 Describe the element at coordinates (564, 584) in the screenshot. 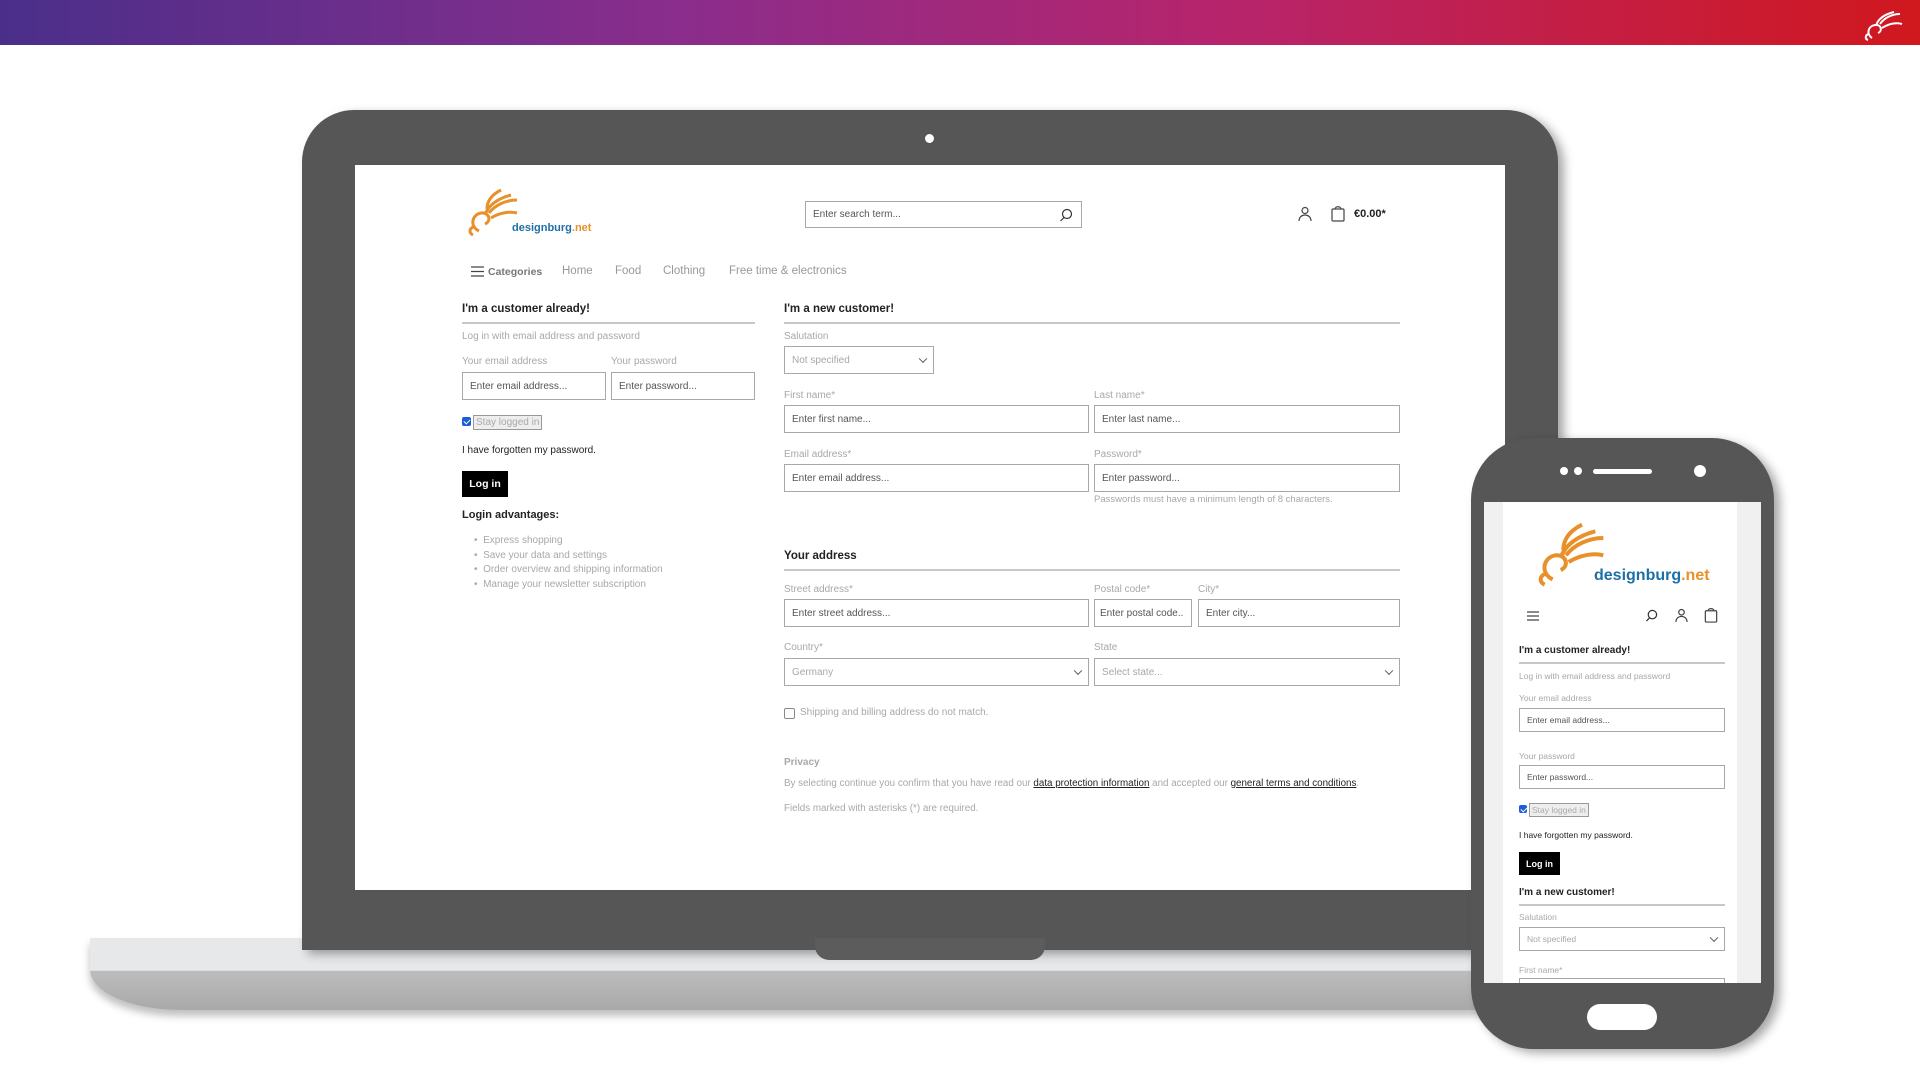

I see `advantage-text: Manage your newsletter subscription` at that location.